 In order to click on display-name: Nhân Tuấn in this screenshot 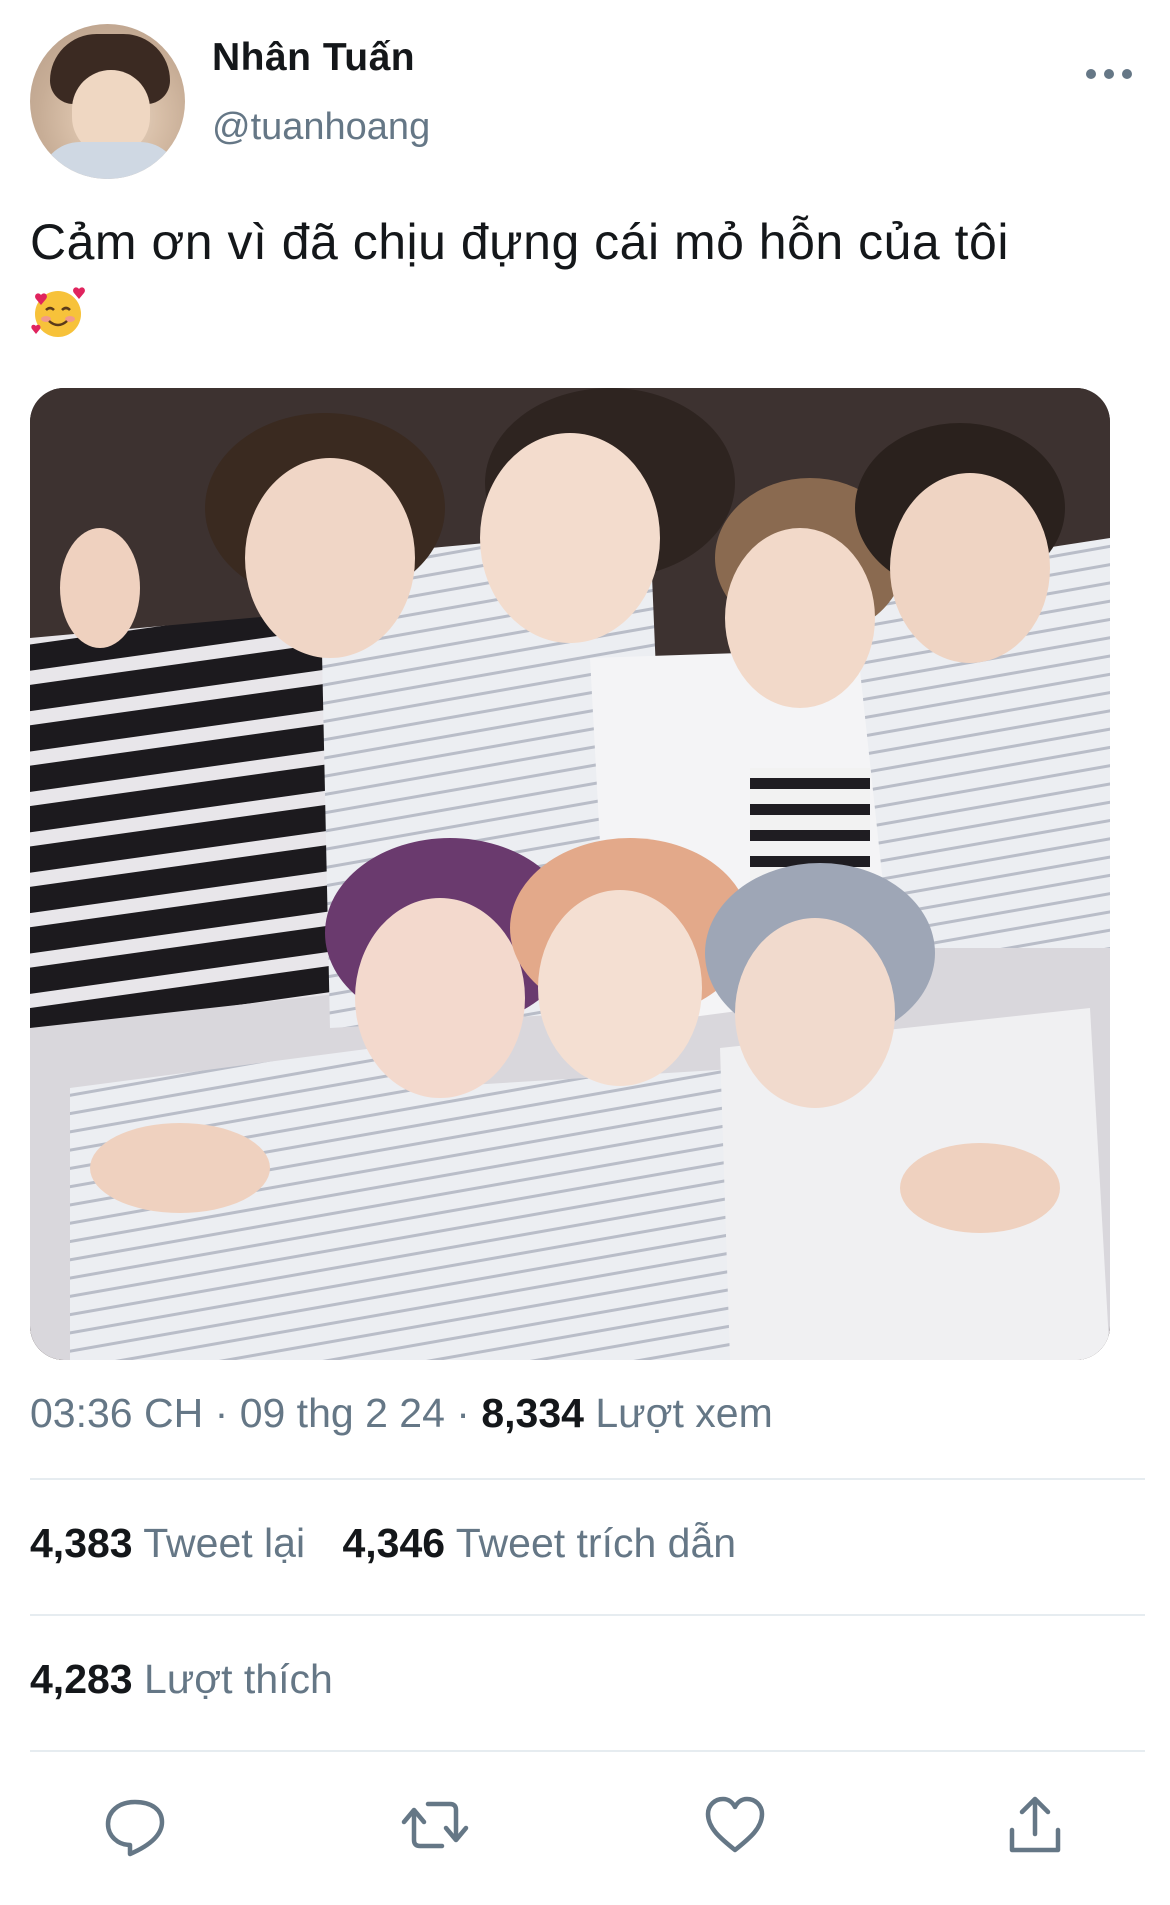, I will do `click(313, 58)`.